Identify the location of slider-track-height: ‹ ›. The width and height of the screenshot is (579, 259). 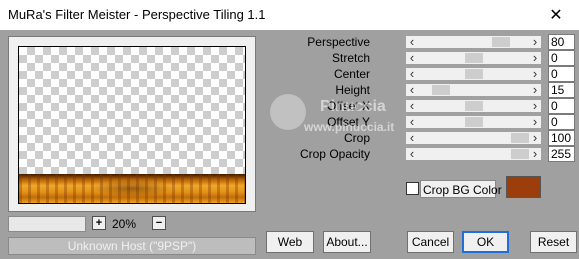
(473, 89).